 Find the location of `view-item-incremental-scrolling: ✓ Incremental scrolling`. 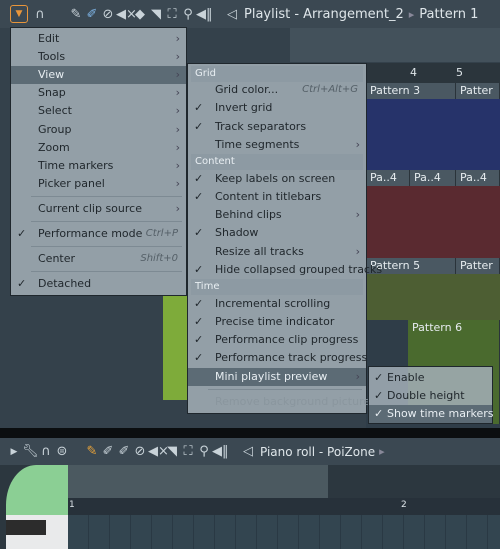

view-item-incremental-scrolling: ✓ Incremental scrolling is located at coordinates (277, 304).